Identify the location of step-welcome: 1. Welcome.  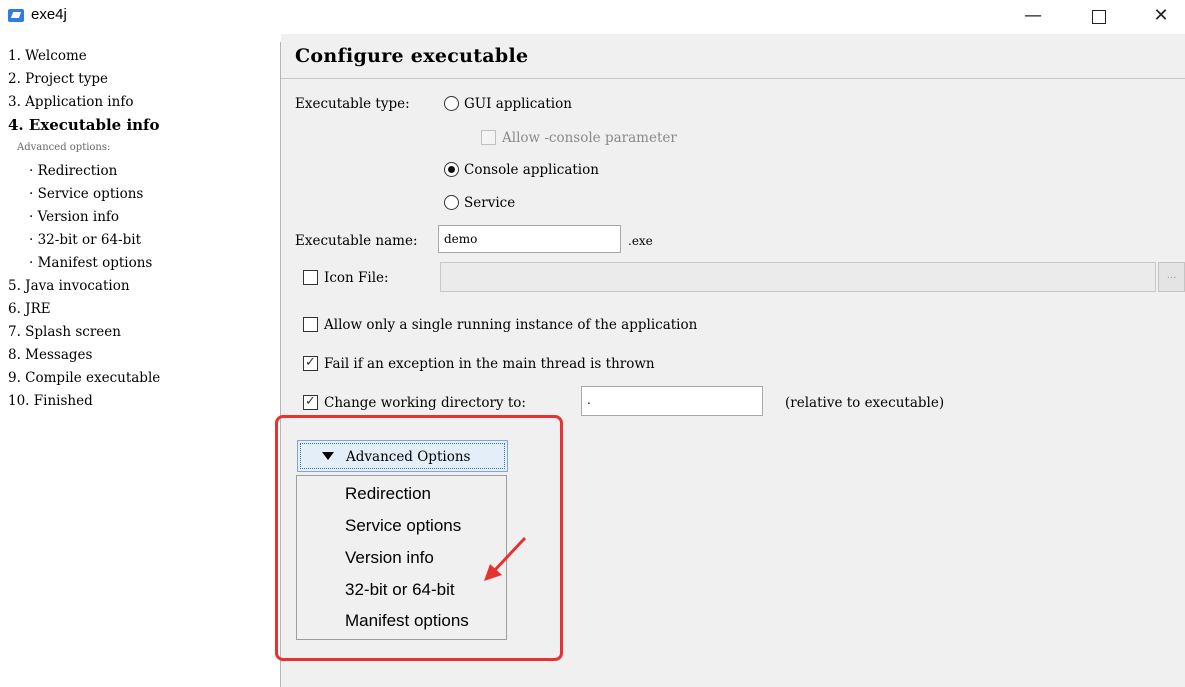
(47, 56).